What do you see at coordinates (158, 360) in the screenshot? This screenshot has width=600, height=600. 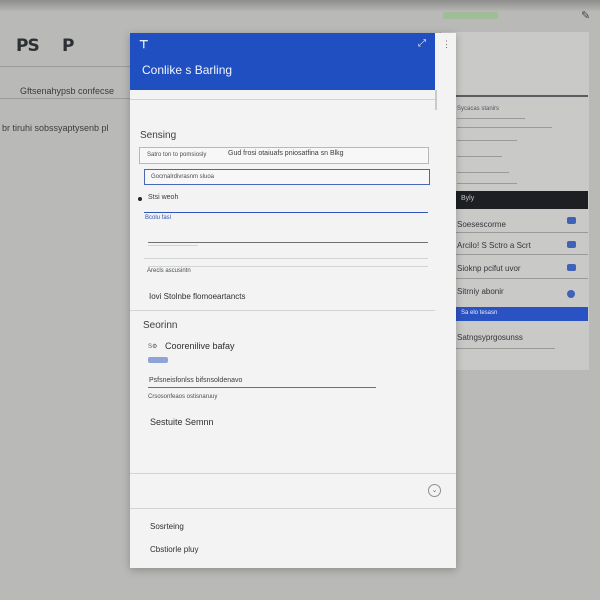 I see `toggle-chip` at bounding box center [158, 360].